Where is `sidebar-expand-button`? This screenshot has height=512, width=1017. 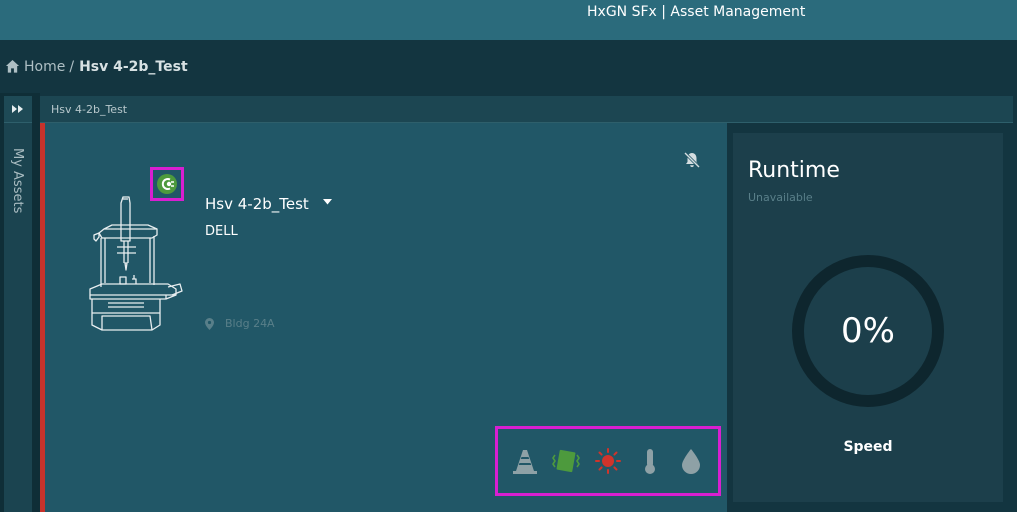 sidebar-expand-button is located at coordinates (18, 109).